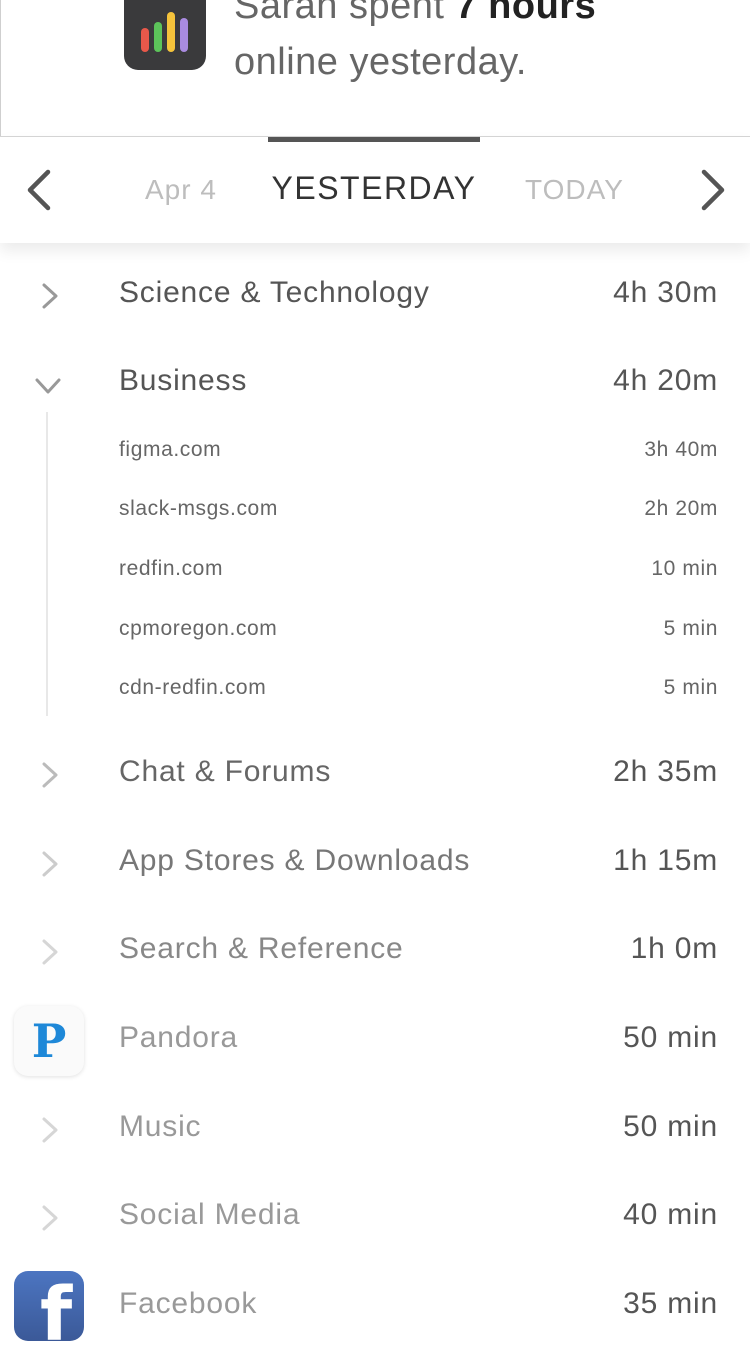 The width and height of the screenshot is (750, 1351). What do you see at coordinates (375, 775) in the screenshot?
I see `category-row-chat-forums: Chat & Forums 2h 35m` at bounding box center [375, 775].